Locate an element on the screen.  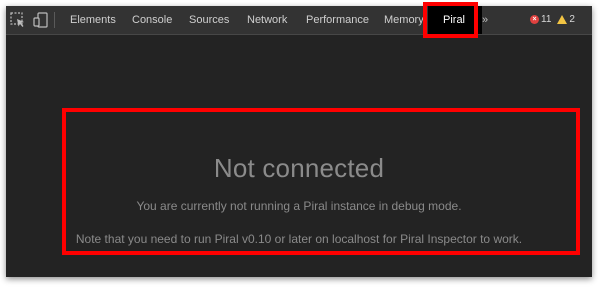
console-status: × 11 2 is located at coordinates (552, 20).